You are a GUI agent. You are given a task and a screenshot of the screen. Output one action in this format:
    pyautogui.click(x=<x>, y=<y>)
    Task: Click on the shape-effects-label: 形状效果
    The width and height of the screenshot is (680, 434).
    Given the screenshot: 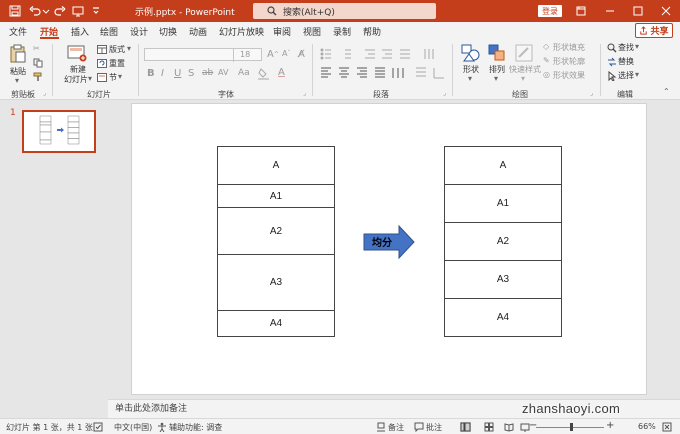 What is the action you would take?
    pyautogui.click(x=569, y=75)
    